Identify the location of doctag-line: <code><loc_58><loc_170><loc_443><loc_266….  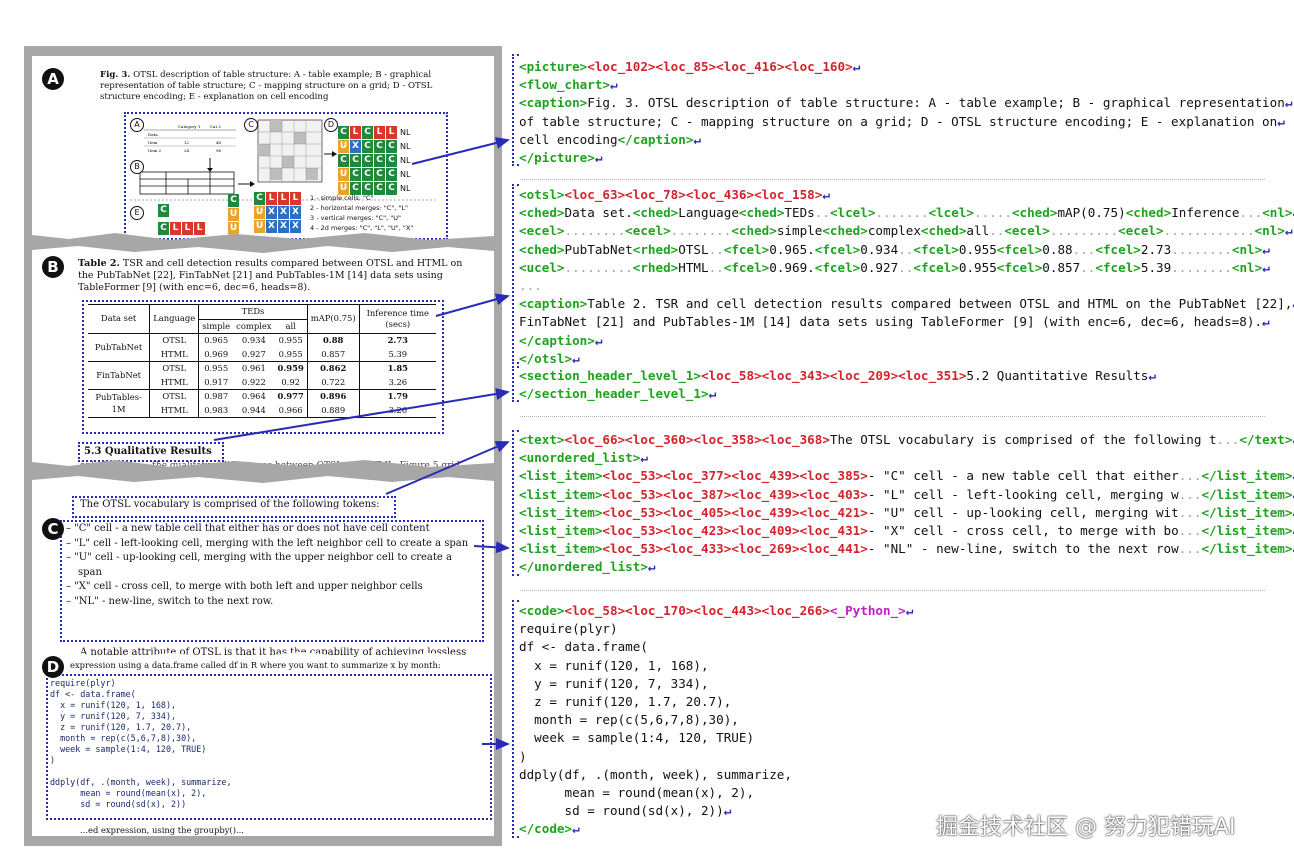
(716, 610).